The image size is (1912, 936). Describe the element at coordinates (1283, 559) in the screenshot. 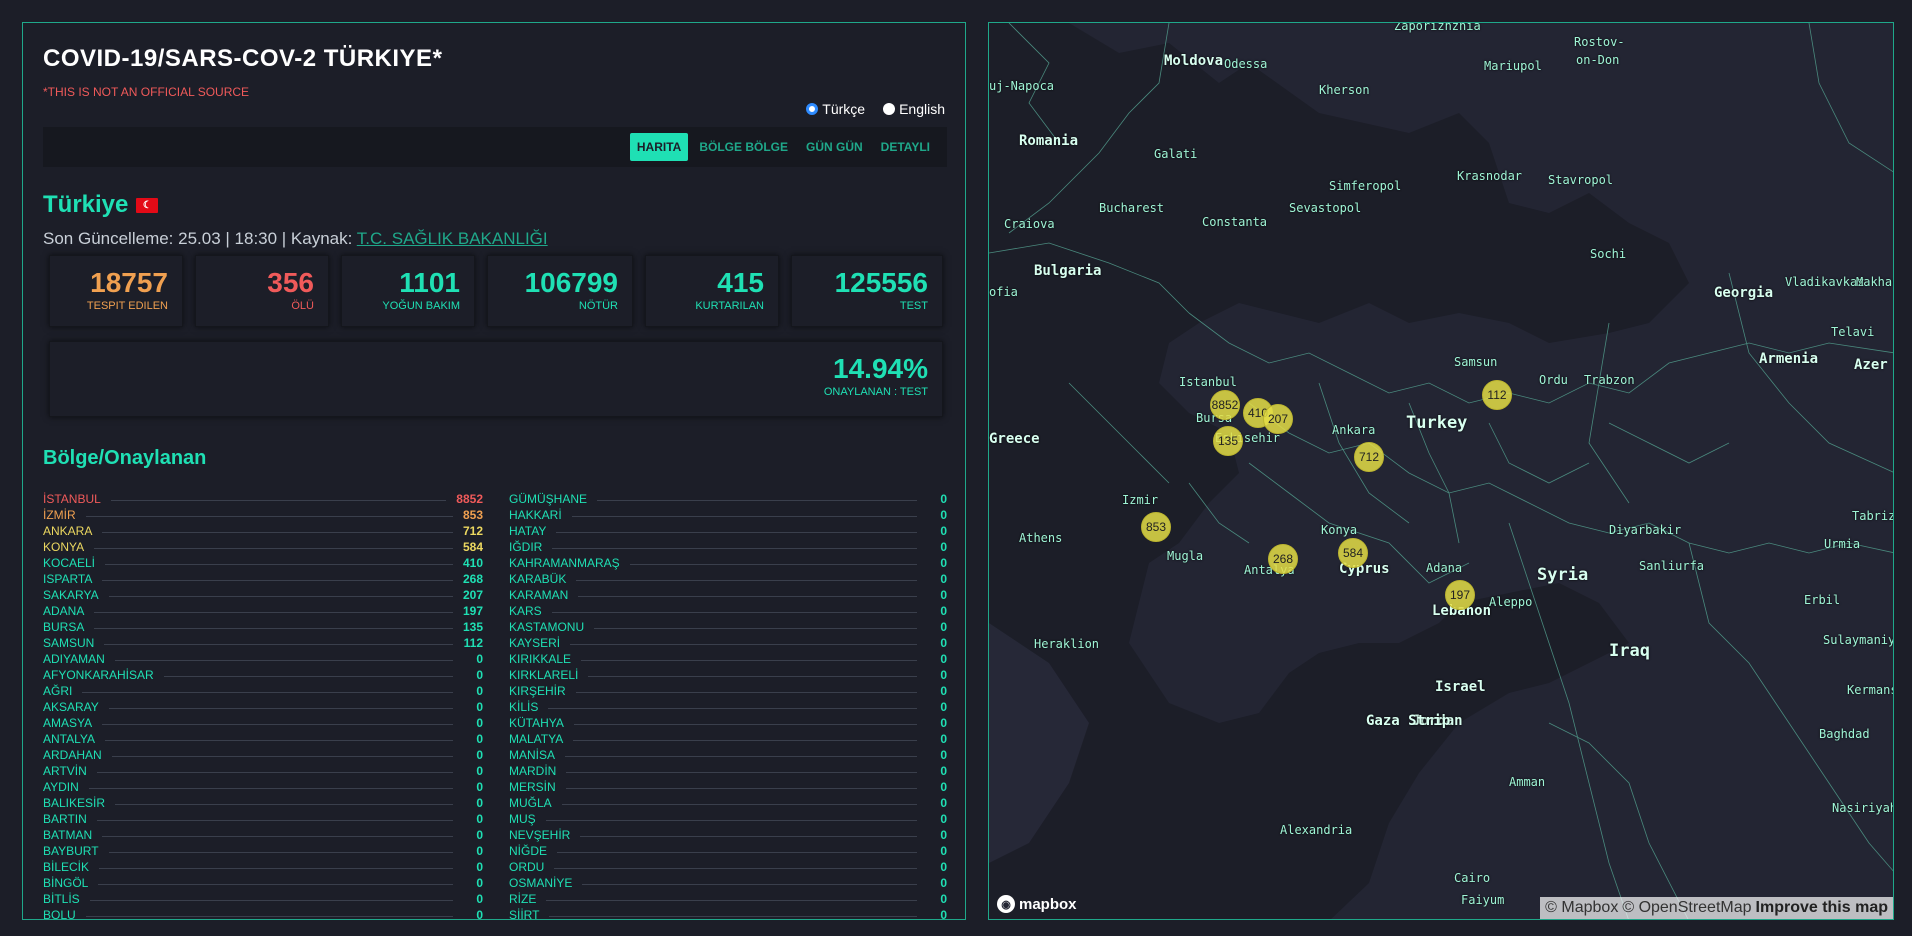

I see `case-cluster-marker: 268` at that location.